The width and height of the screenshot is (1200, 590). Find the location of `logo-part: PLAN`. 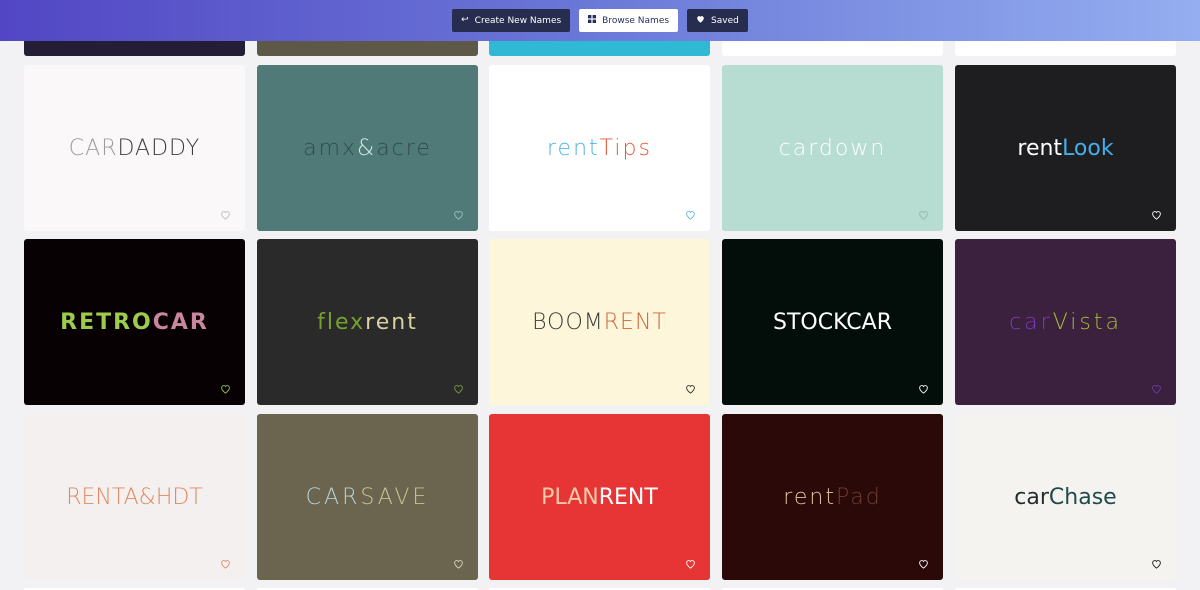

logo-part: PLAN is located at coordinates (570, 497).